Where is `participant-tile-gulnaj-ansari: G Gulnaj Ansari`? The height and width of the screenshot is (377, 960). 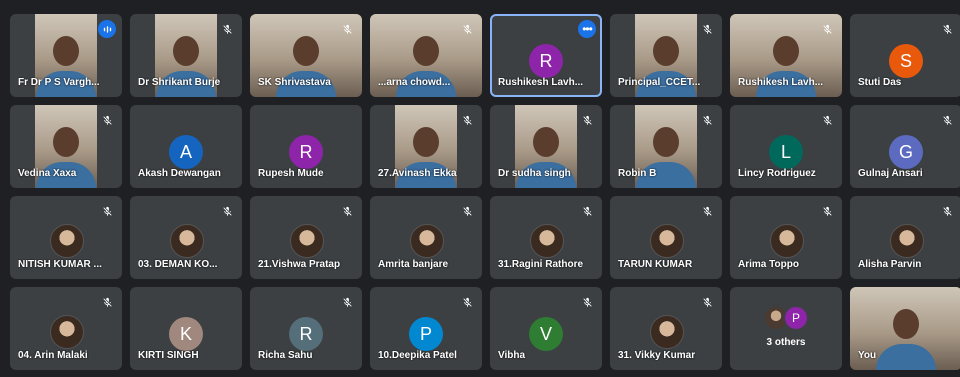 participant-tile-gulnaj-ansari: G Gulnaj Ansari is located at coordinates (905, 146).